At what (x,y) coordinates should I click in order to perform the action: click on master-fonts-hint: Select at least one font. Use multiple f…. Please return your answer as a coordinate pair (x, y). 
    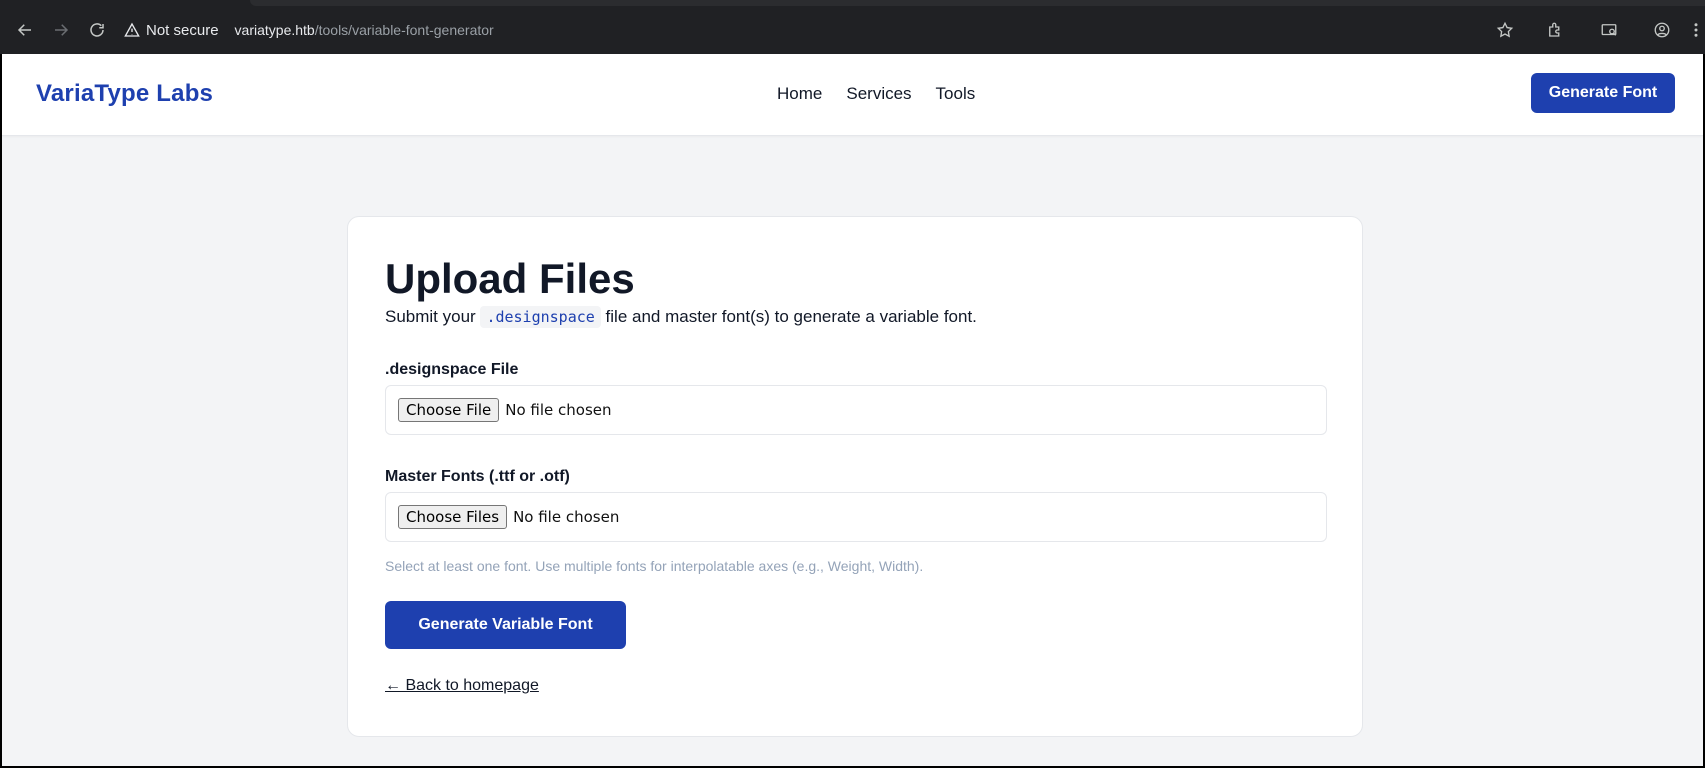
    Looking at the image, I should click on (654, 566).